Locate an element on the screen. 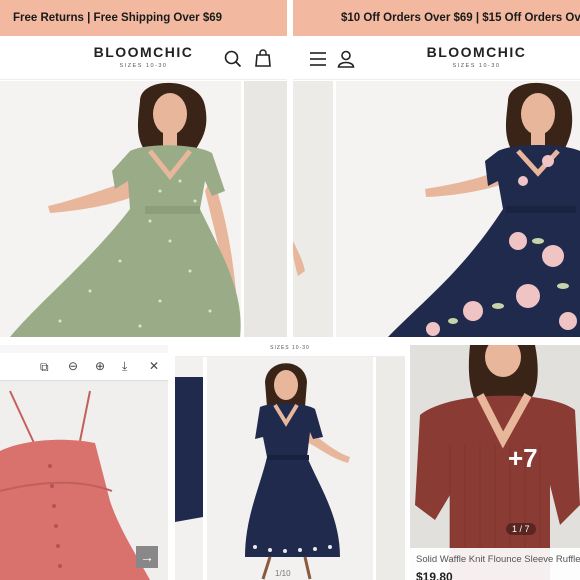 The image size is (580, 580). product-panel-bottom-left: ⧉ ⊖ ⊕ ⤓ ✕ → is located at coordinates (84, 462).